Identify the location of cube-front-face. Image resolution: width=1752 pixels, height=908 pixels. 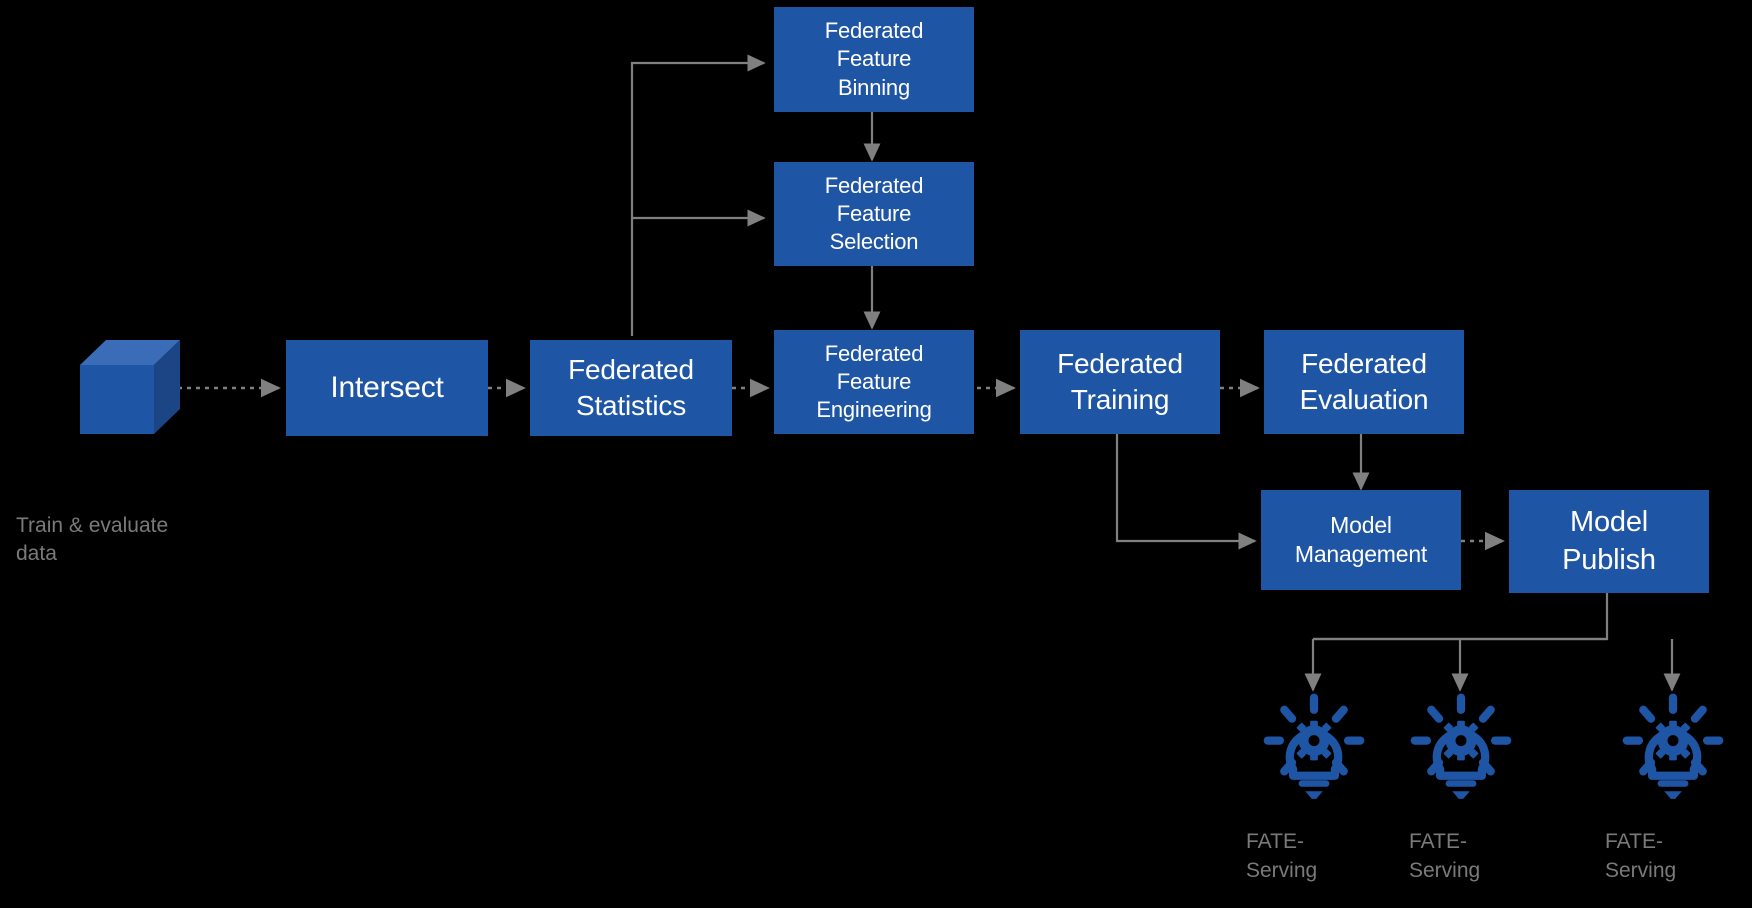
(117, 399).